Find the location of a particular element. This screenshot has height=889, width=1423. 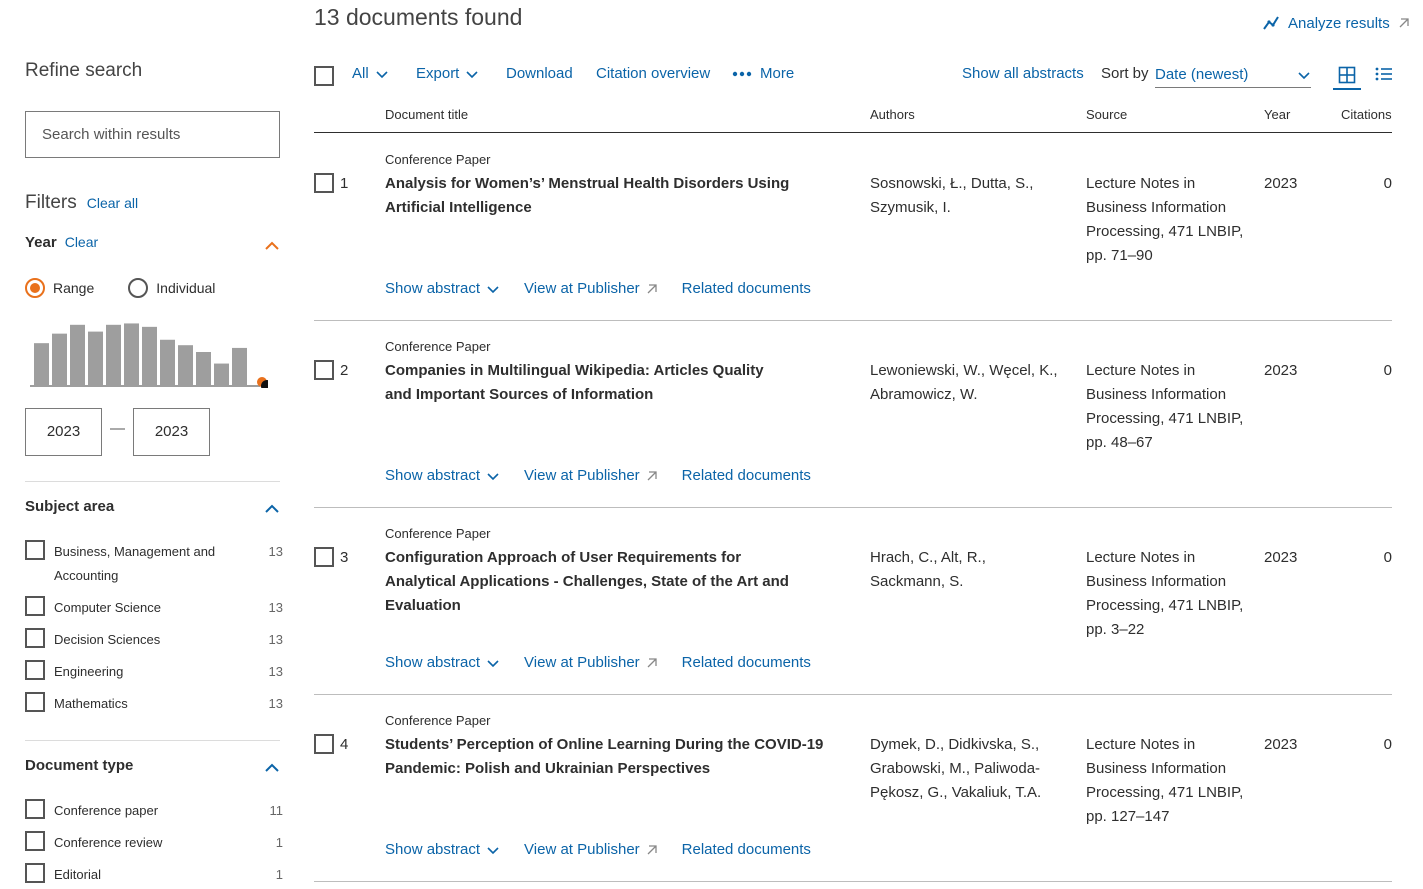

doctype-filter-conference-paper: Conference paper 11 is located at coordinates (154, 811).